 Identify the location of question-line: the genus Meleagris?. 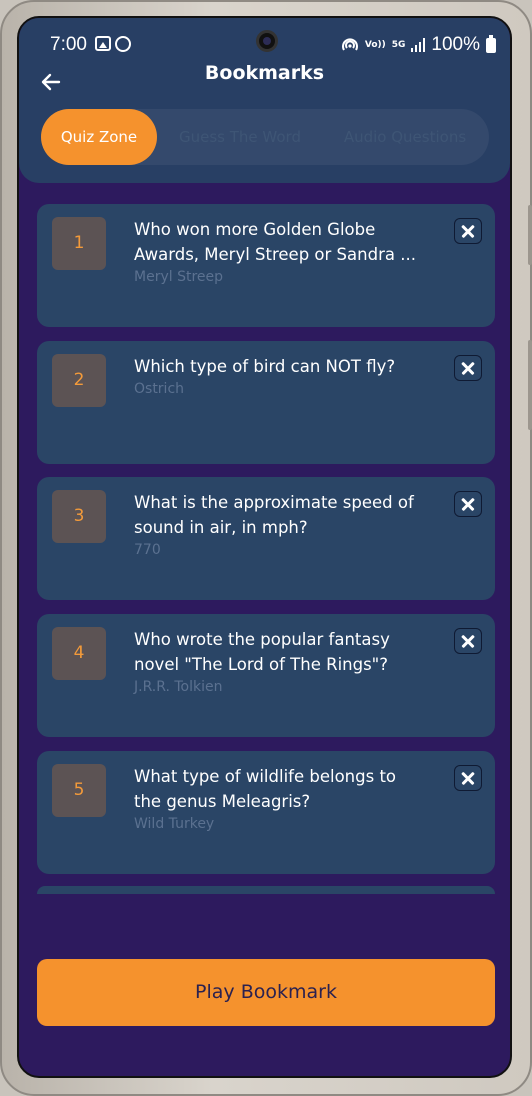
(222, 801).